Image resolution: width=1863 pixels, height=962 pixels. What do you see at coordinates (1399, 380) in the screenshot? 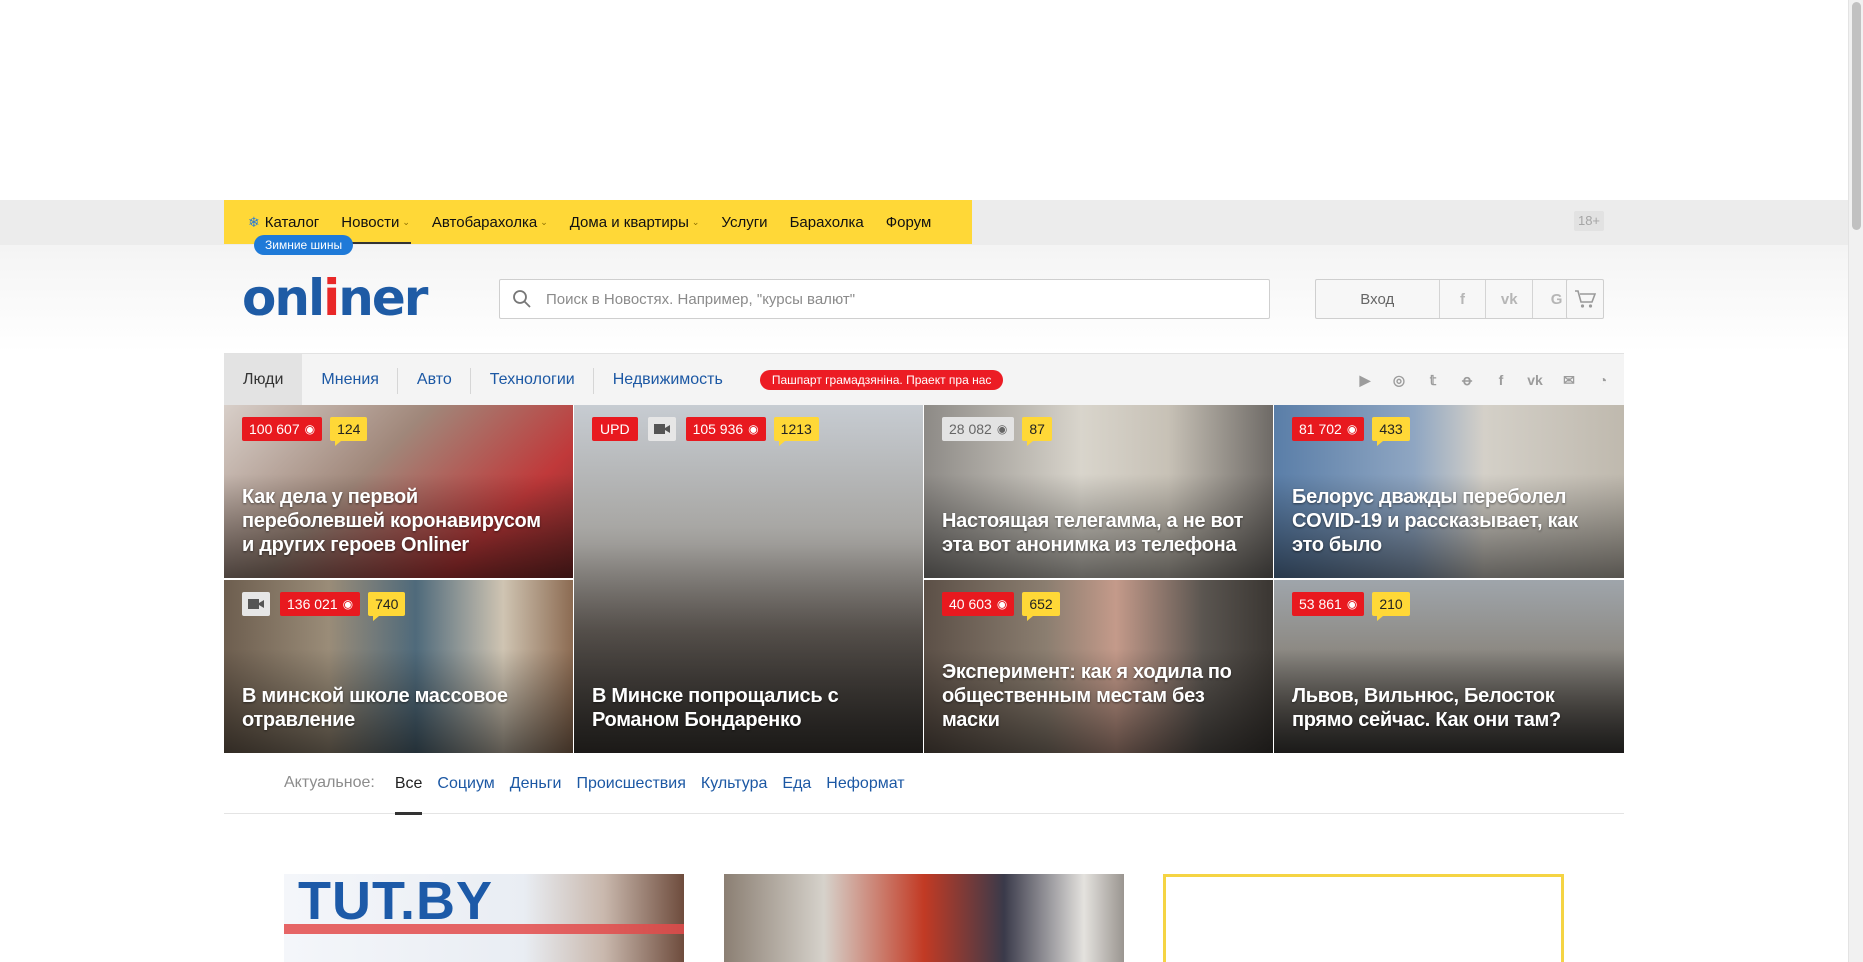
I see `instagram-icon: ◎` at bounding box center [1399, 380].